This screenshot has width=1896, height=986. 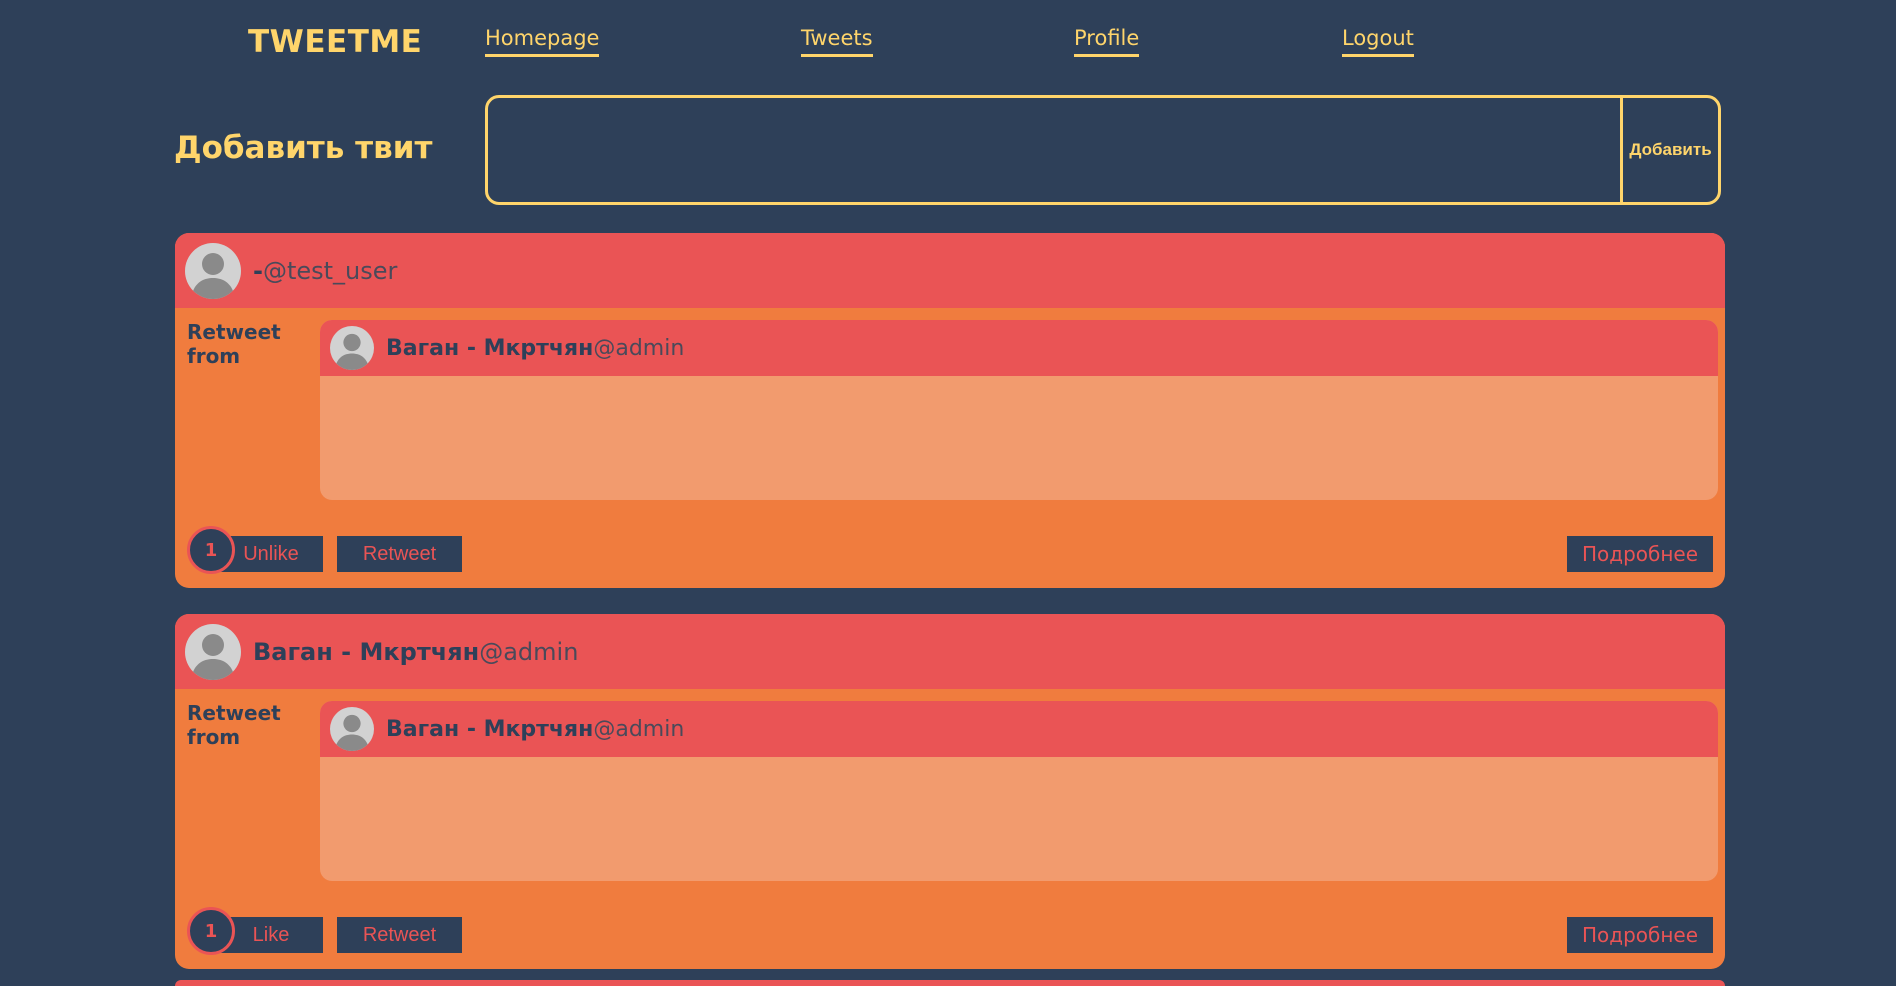 I want to click on brand-logo: TWEETME, so click(x=335, y=42).